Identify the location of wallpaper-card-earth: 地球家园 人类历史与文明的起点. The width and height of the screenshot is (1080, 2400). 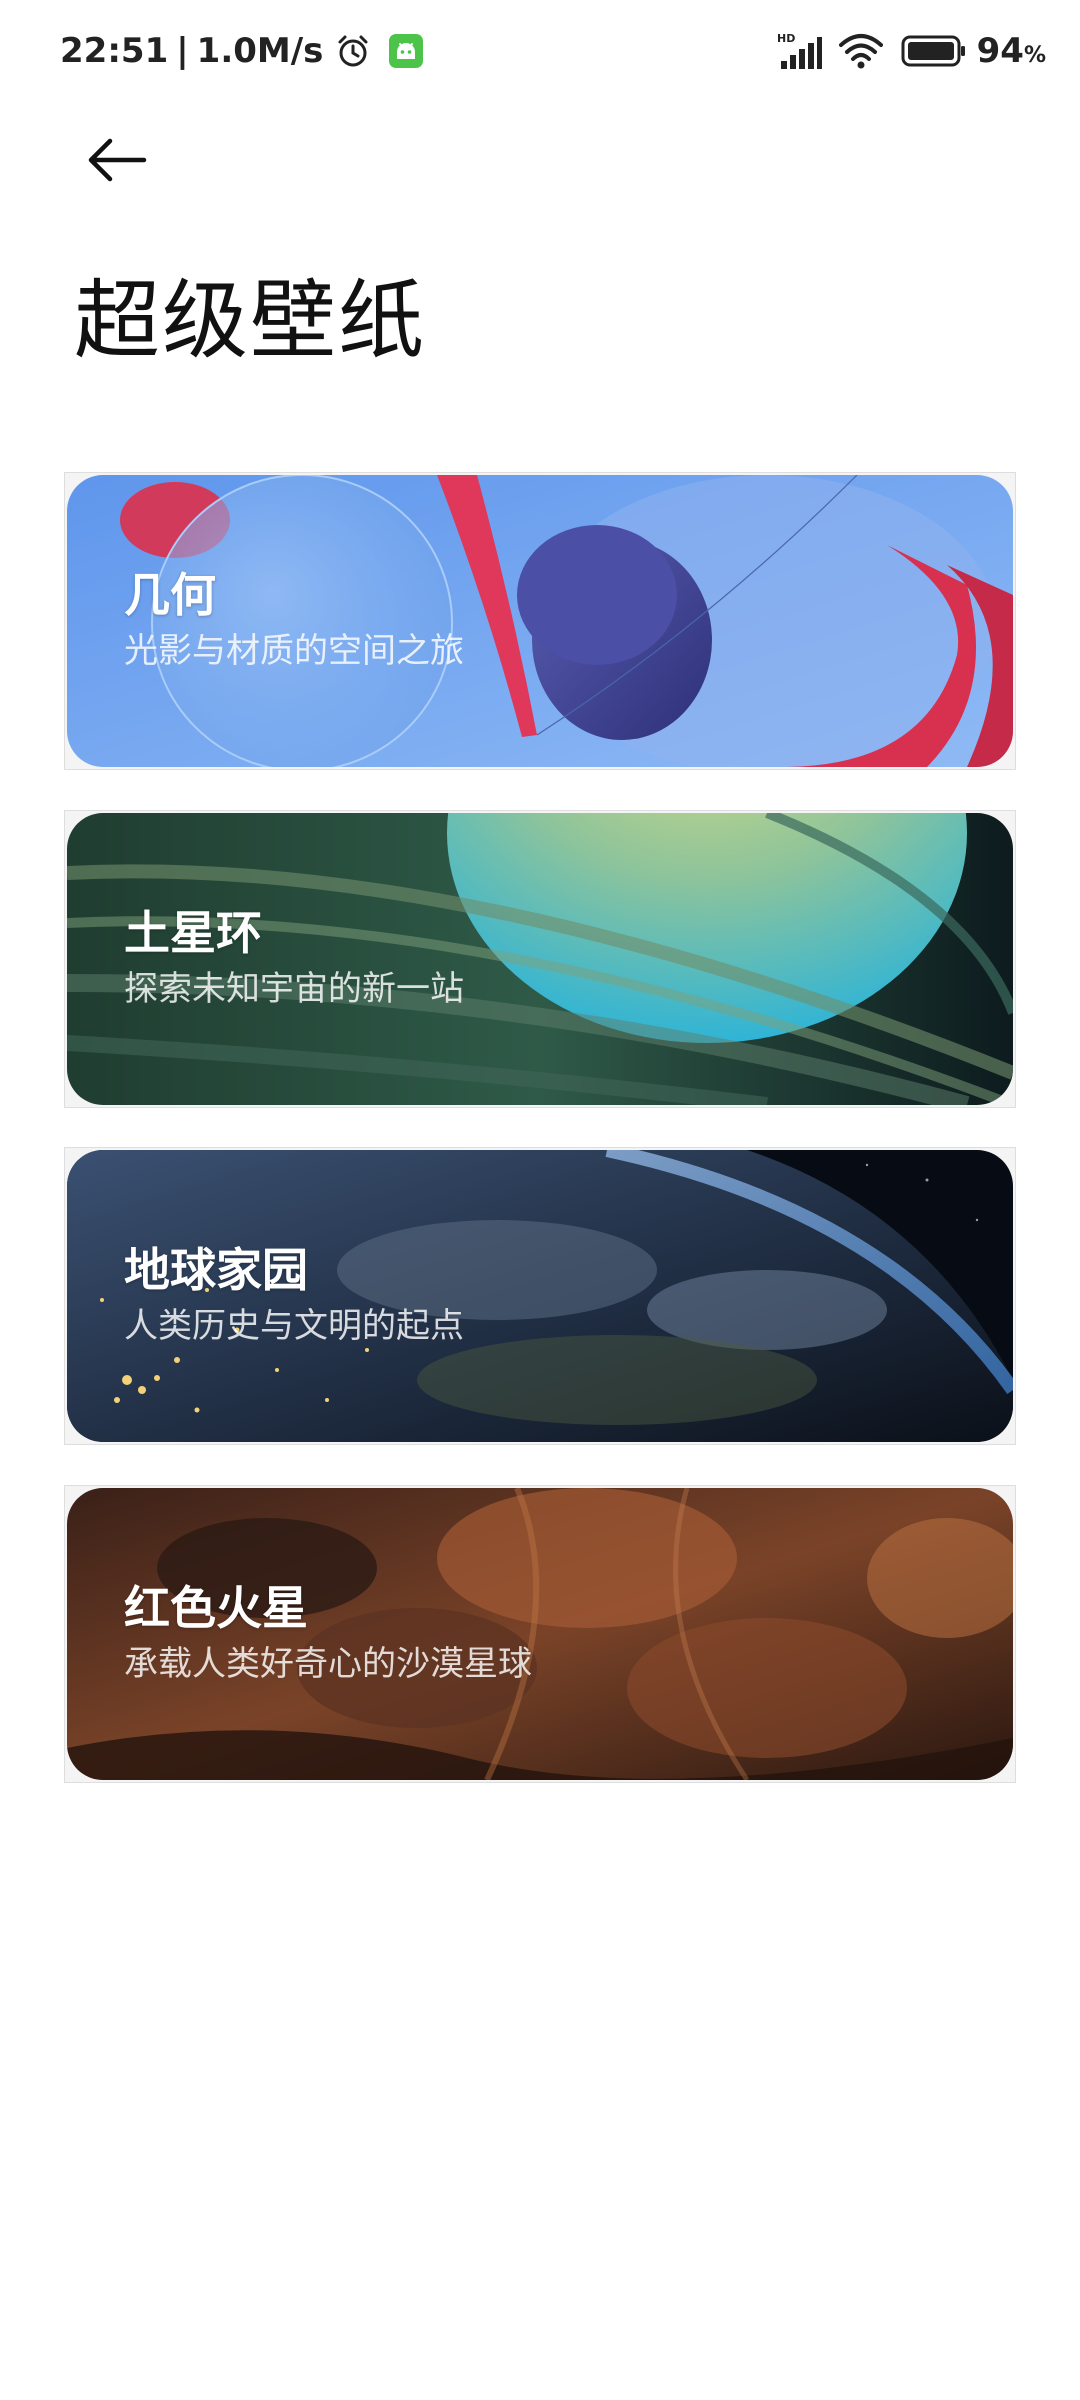
(540, 1296).